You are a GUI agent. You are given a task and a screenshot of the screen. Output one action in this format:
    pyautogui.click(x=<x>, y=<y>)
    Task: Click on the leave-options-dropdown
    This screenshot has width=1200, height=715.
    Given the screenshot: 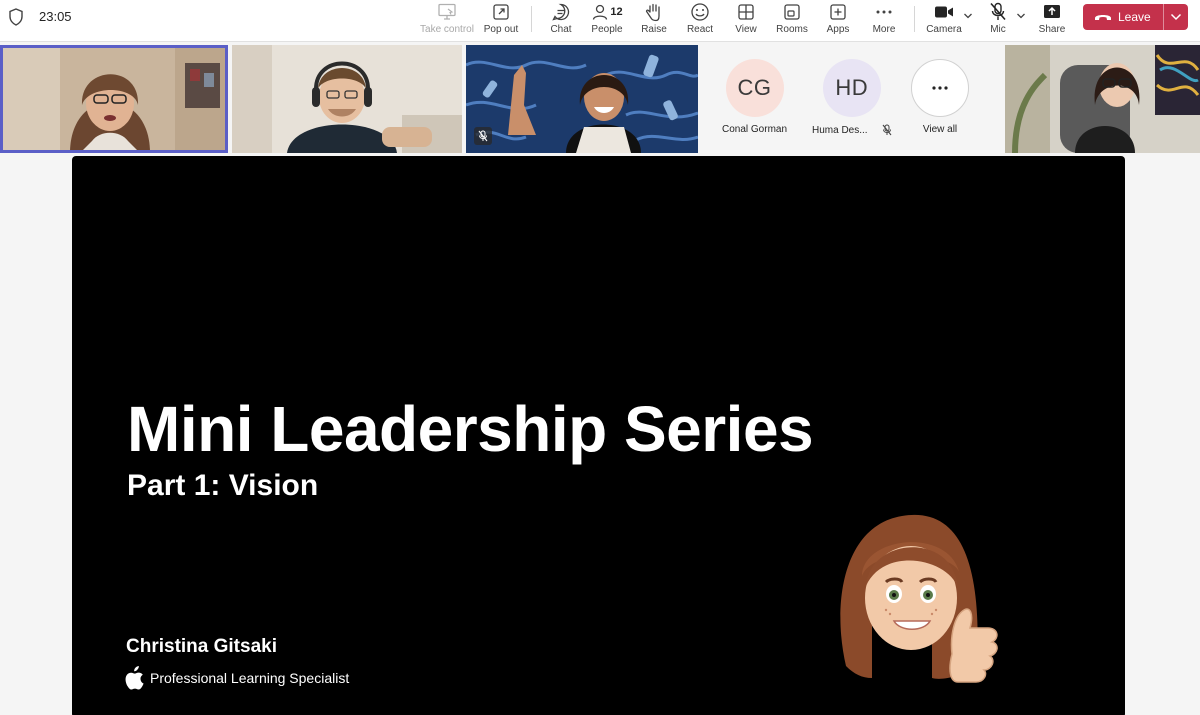 What is the action you would take?
    pyautogui.click(x=1176, y=17)
    